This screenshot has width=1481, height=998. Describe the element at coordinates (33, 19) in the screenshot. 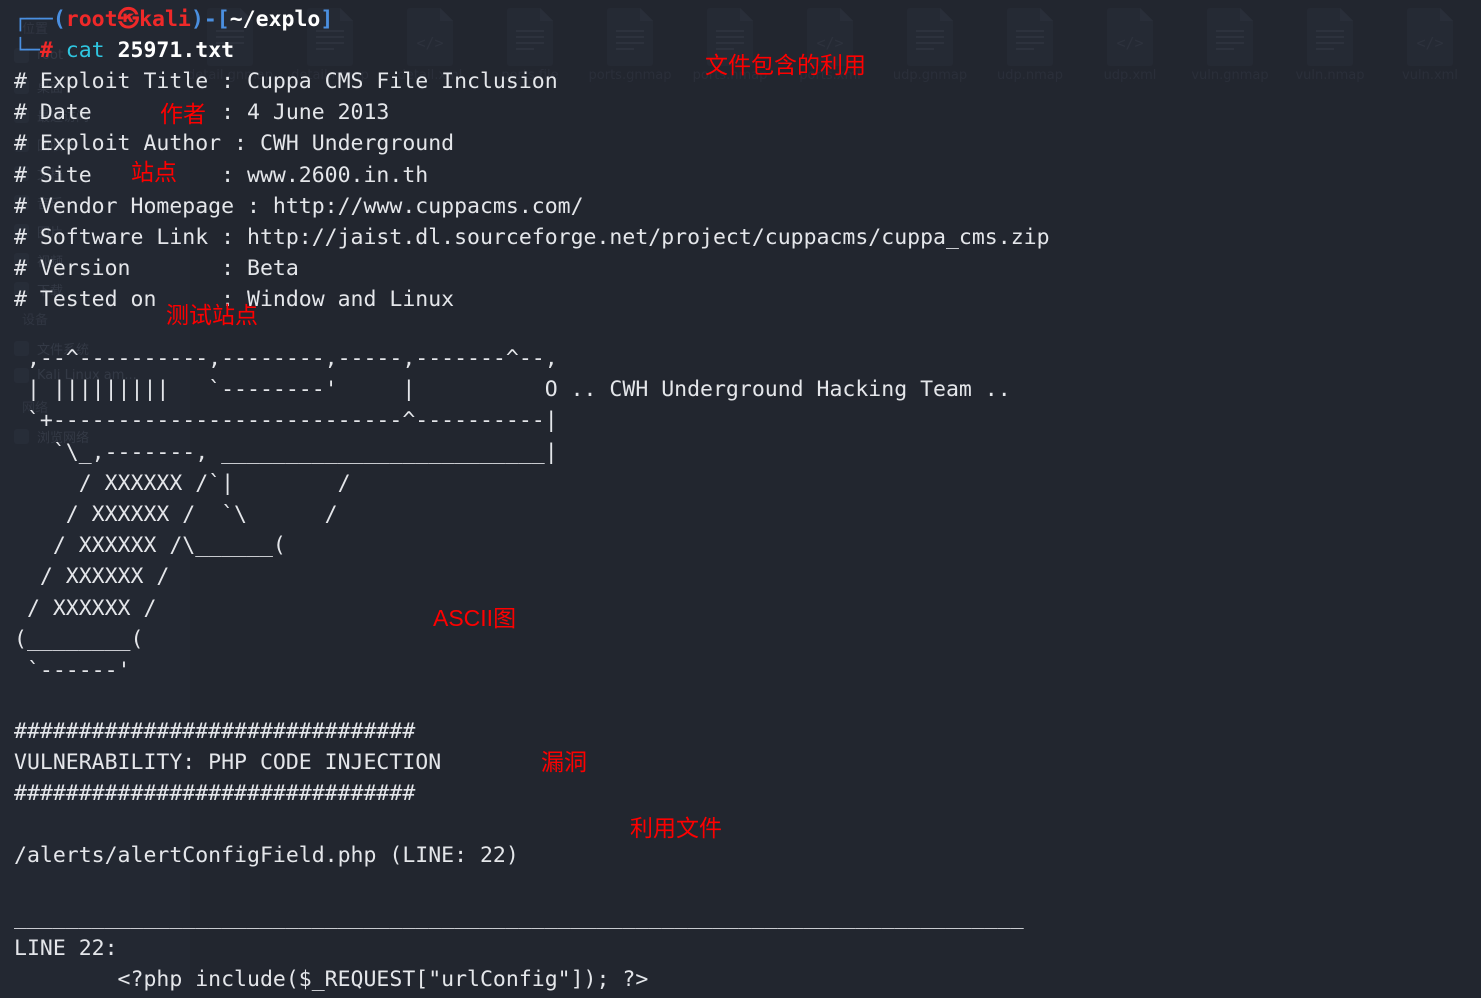

I see `prompt-corner: ┌──` at that location.